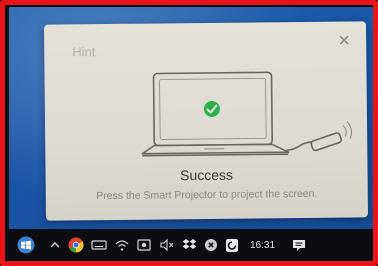 This screenshot has height=266, width=378. Describe the element at coordinates (262, 245) in the screenshot. I see `taskbar-clock: 16:31` at that location.